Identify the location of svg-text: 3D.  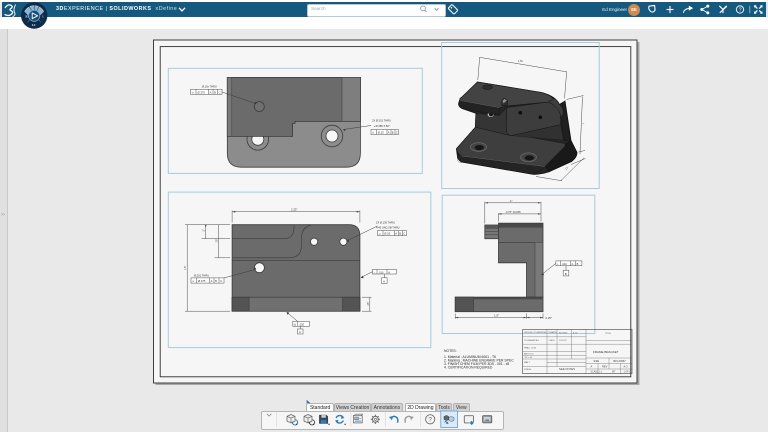
(27, 16).